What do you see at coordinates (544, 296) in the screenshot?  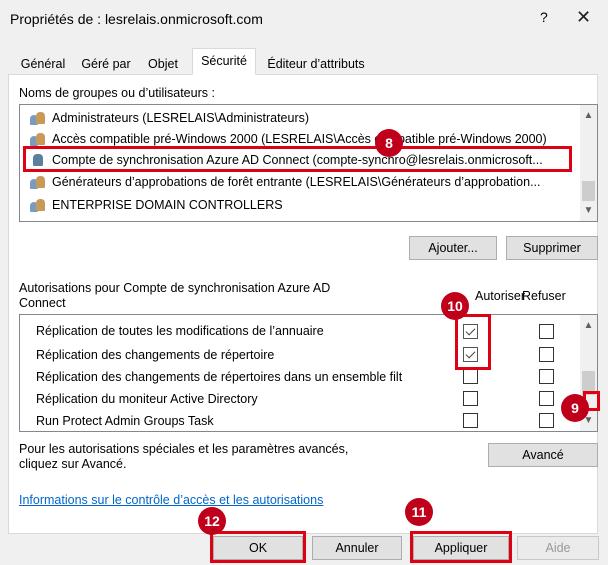 I see `deny-column-header: Refuser` at bounding box center [544, 296].